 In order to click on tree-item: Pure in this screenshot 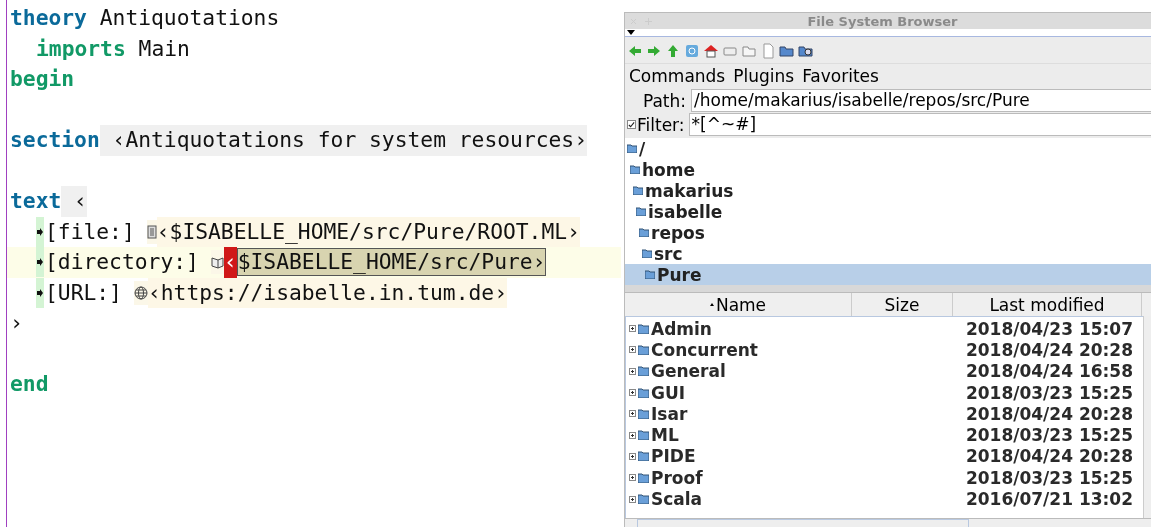, I will do `click(888, 274)`.